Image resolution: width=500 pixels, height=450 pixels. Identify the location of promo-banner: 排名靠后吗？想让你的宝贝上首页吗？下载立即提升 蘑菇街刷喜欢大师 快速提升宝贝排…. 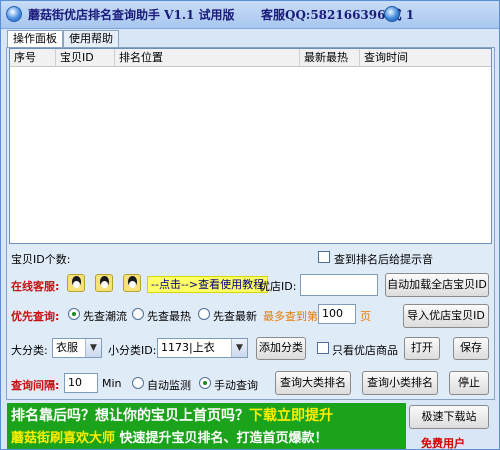
(206, 426).